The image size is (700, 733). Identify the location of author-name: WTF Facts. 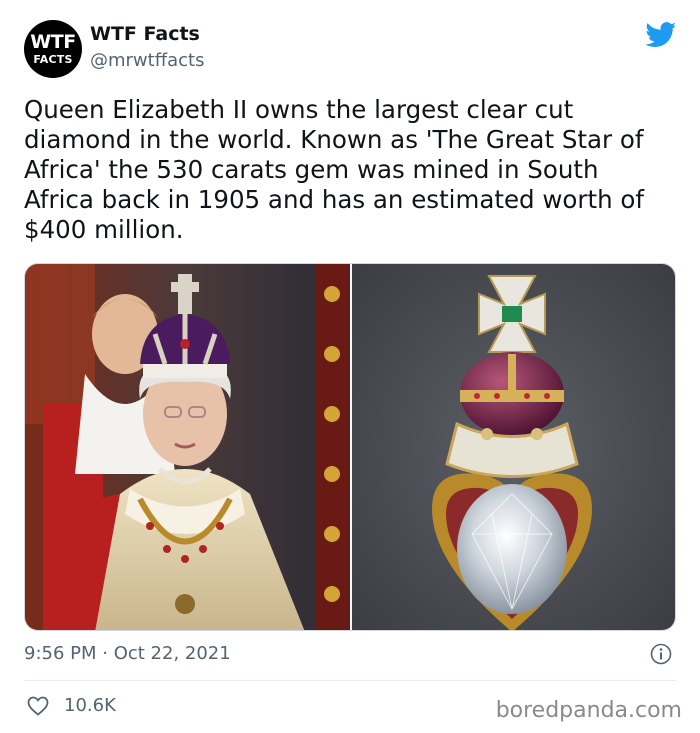
(145, 34).